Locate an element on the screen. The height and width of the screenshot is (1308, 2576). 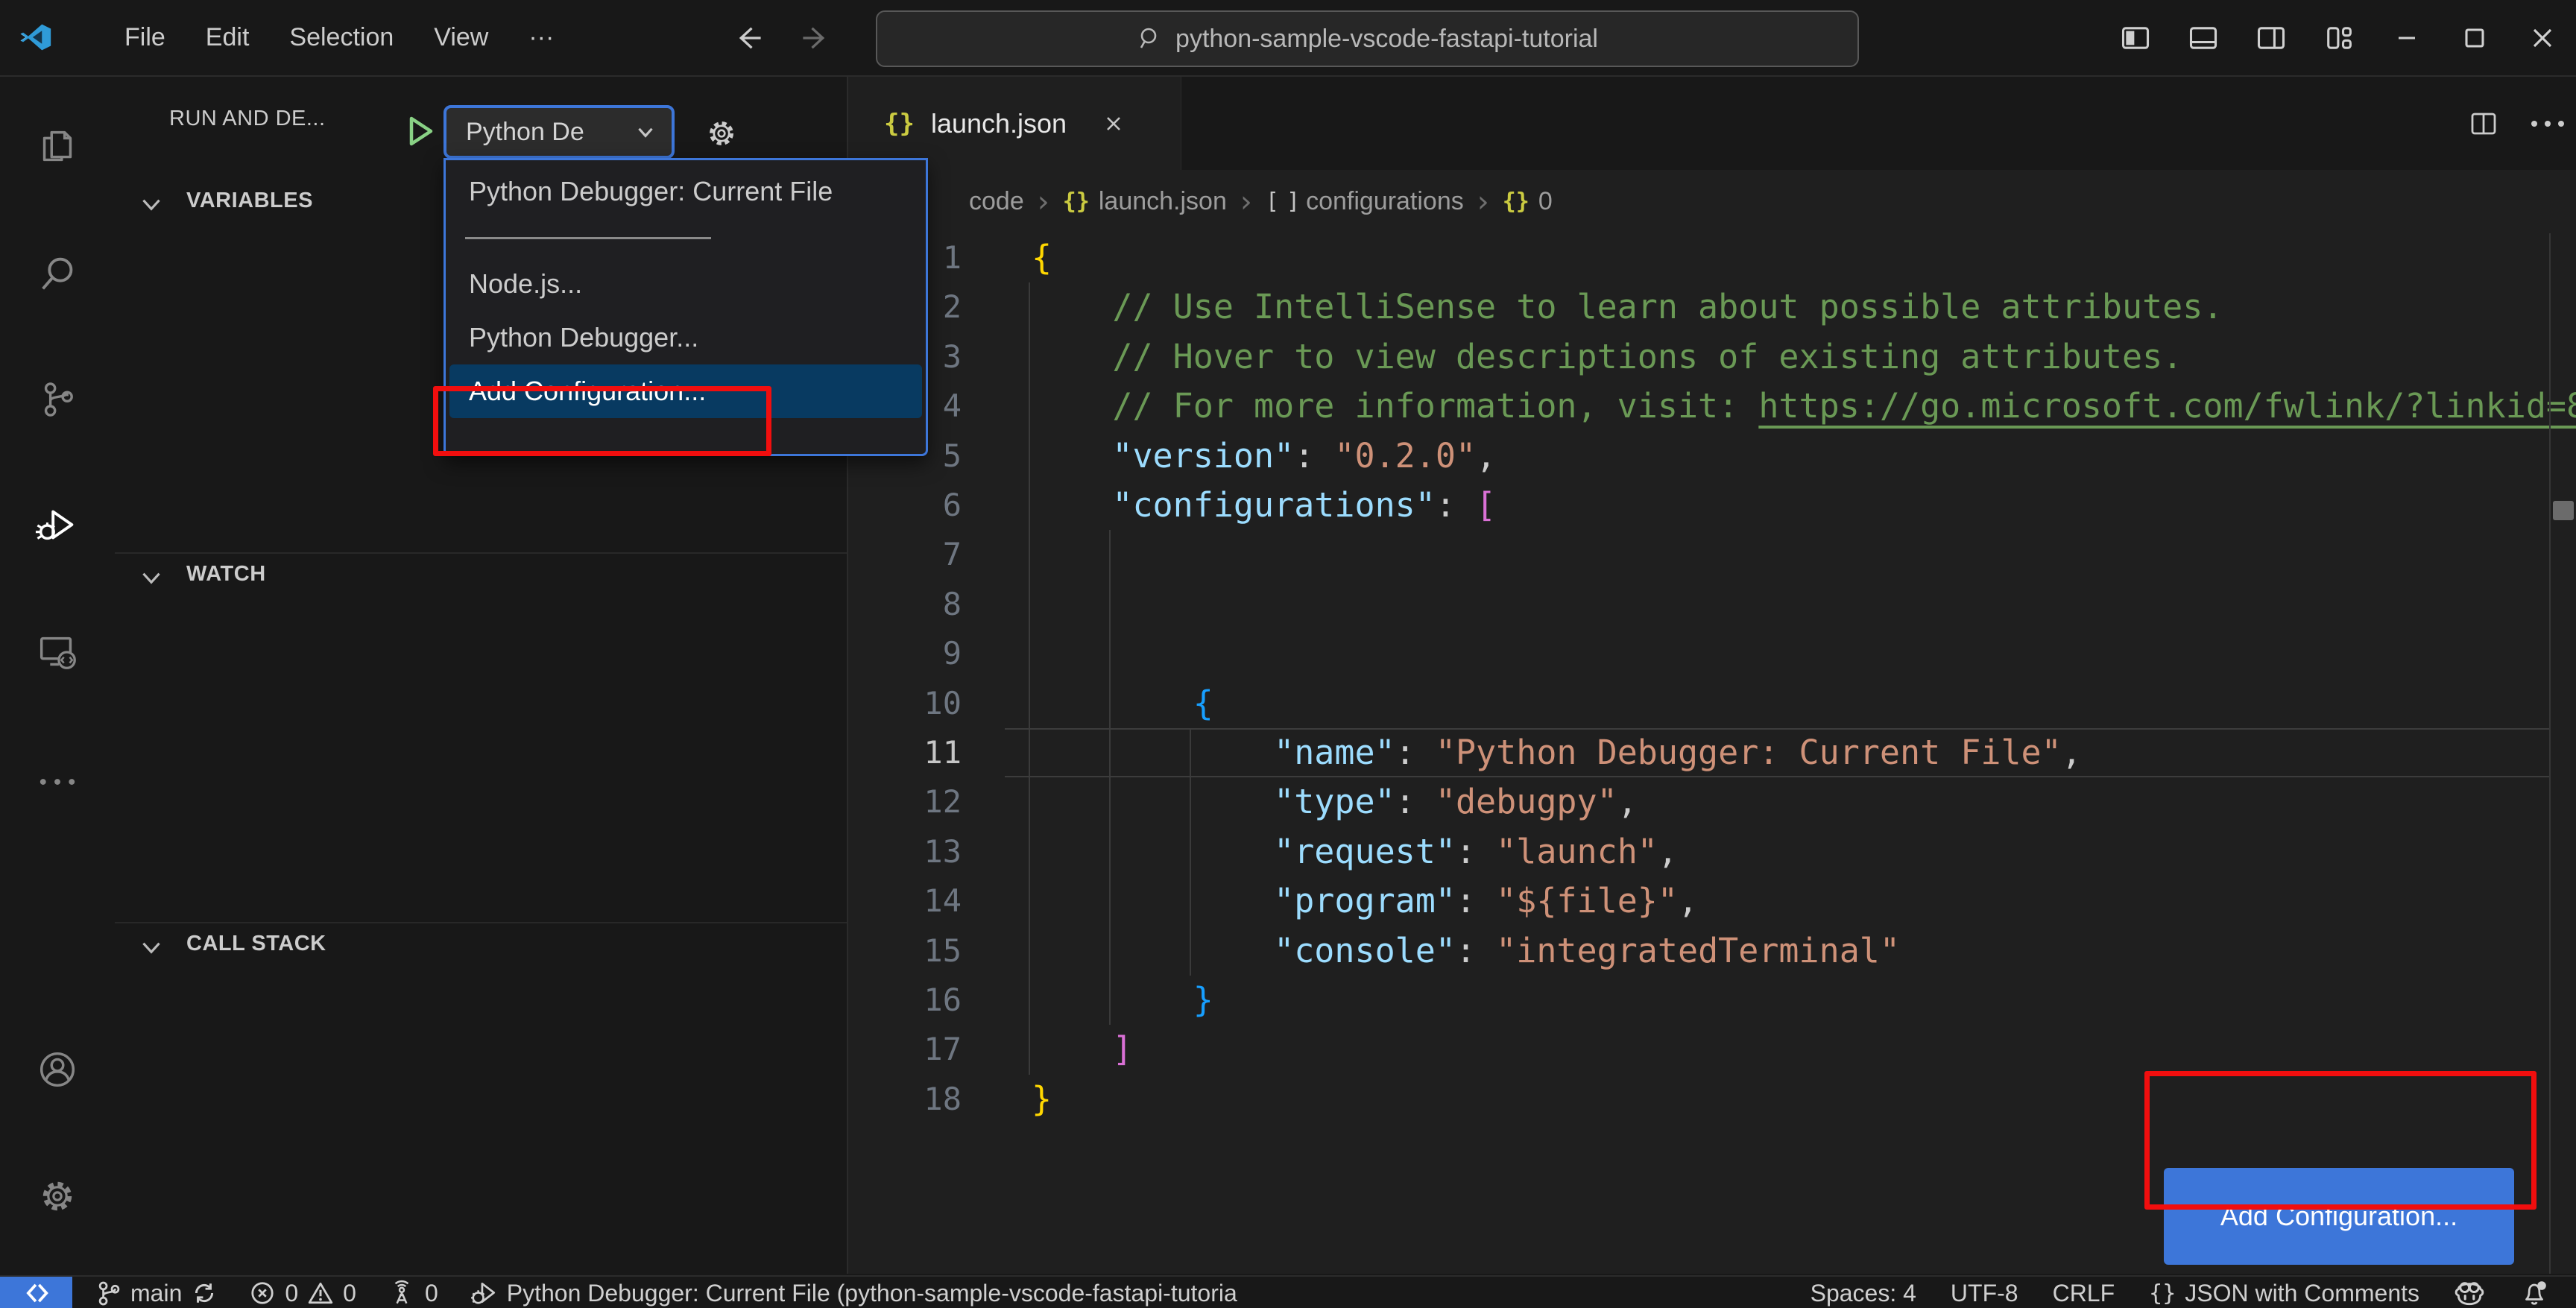
split-editor-icon is located at coordinates (2483, 123).